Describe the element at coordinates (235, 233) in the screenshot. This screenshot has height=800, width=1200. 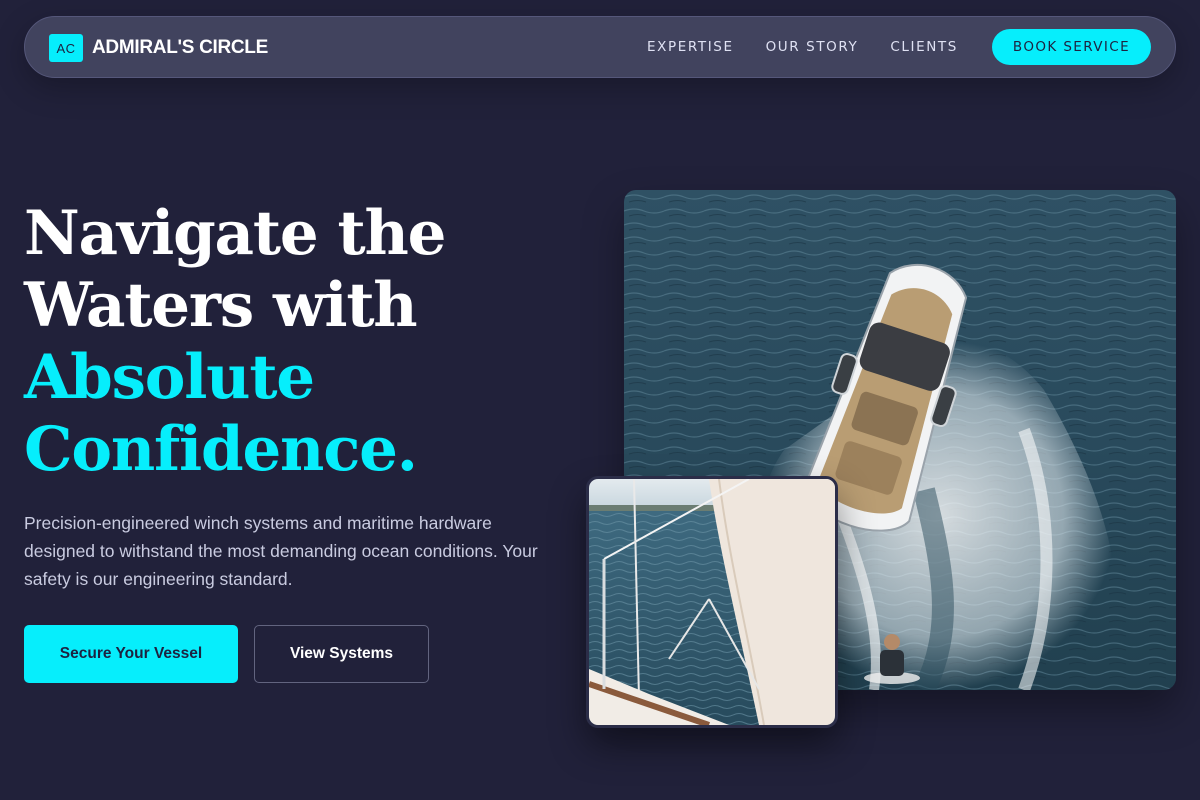
I see `hero-title-line-1: Navigate the` at that location.